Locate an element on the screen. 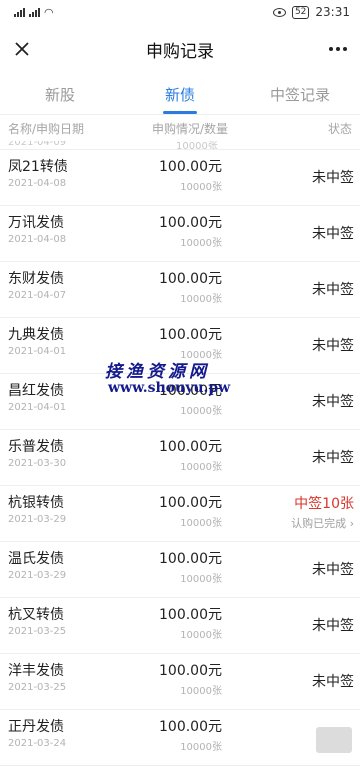 This screenshot has width=360, height=766. wifi-icon: ◠ is located at coordinates (49, 12).